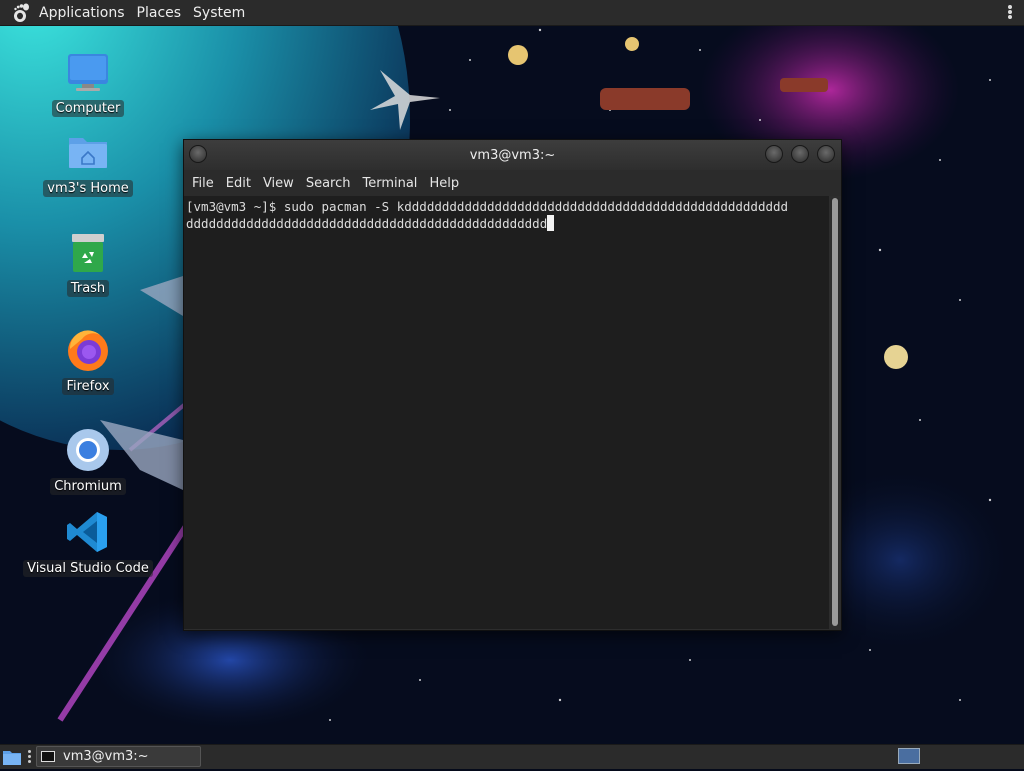 The image size is (1024, 771). I want to click on menu-terminal: Terminal, so click(391, 183).